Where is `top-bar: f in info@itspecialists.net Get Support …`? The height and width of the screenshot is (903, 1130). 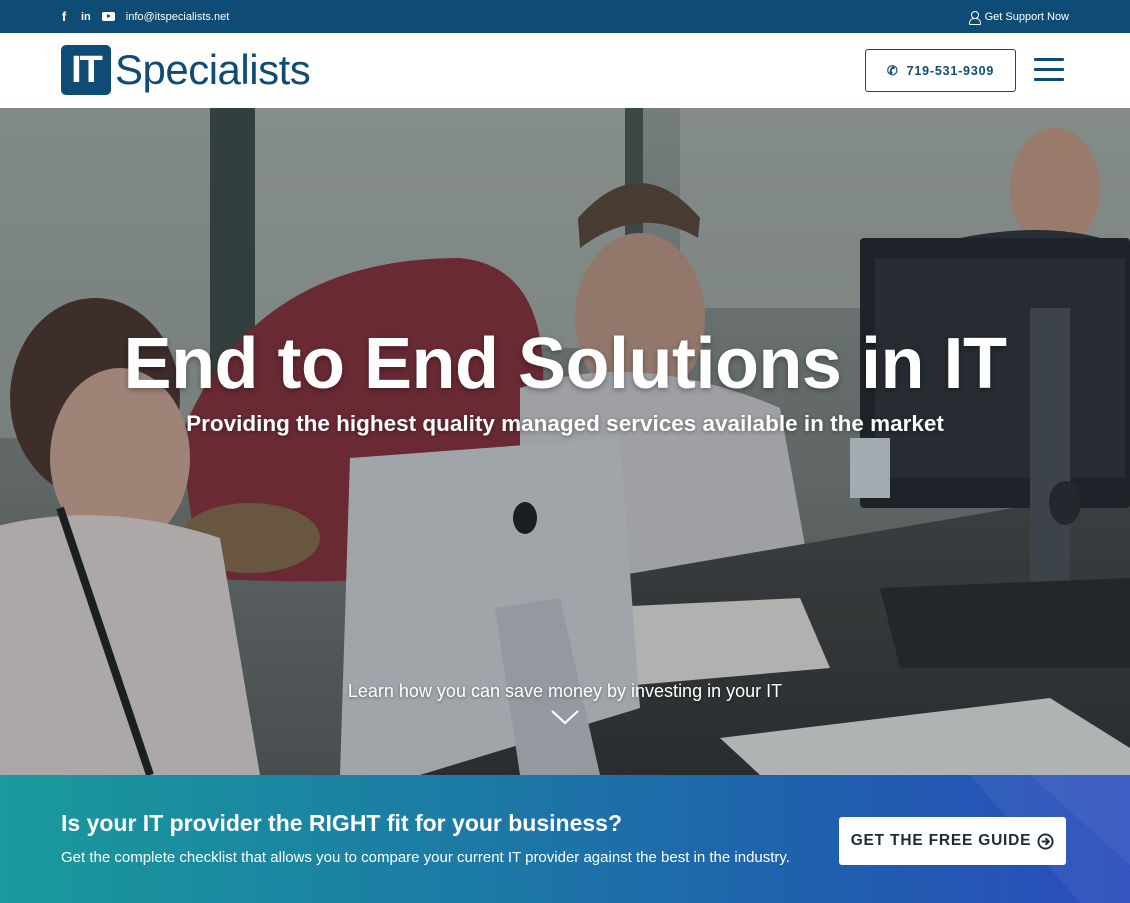 top-bar: f in info@itspecialists.net Get Support … is located at coordinates (565, 16).